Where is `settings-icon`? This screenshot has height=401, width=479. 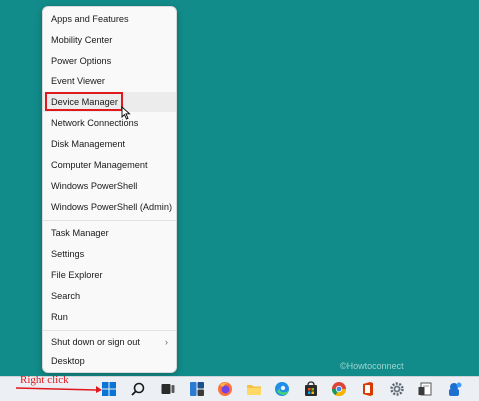 settings-icon is located at coordinates (397, 389).